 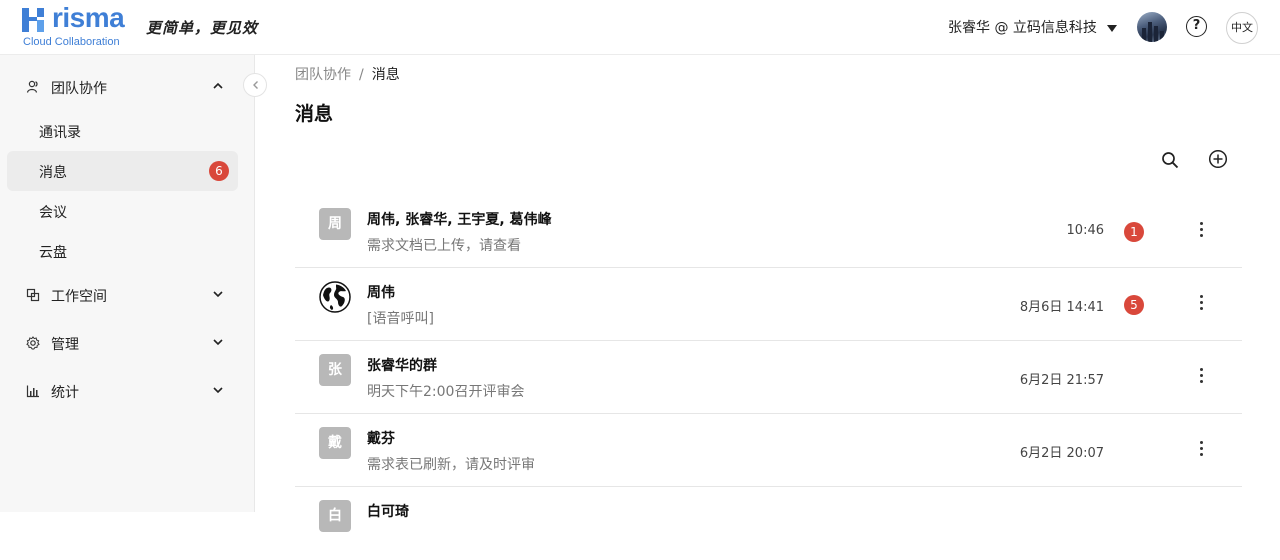 I want to click on team-icon, so click(x=32, y=86).